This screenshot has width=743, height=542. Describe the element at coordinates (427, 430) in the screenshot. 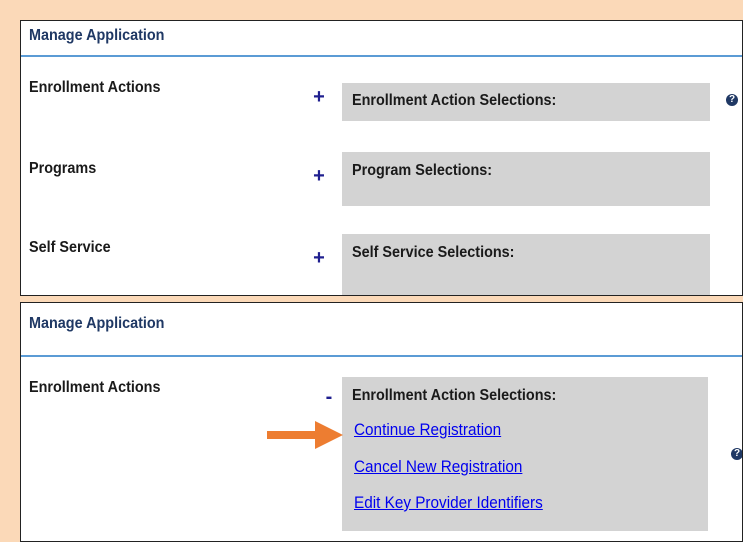

I see `continue-registration-link: Continue Registration` at that location.